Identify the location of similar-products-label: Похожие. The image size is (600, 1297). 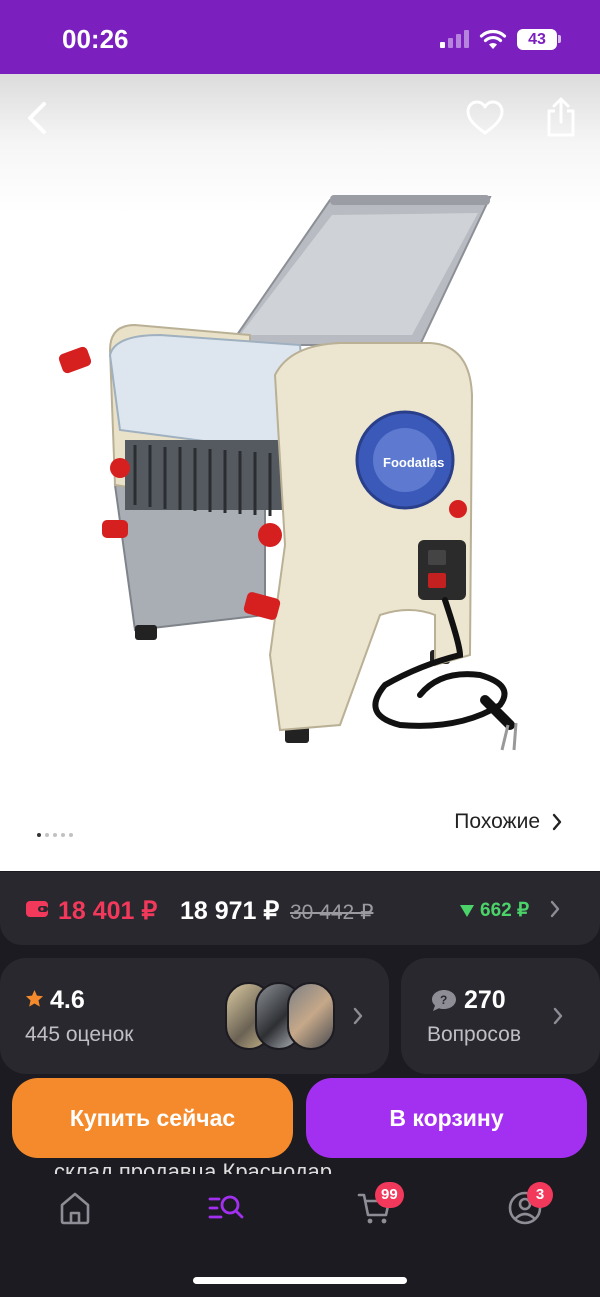
(497, 821).